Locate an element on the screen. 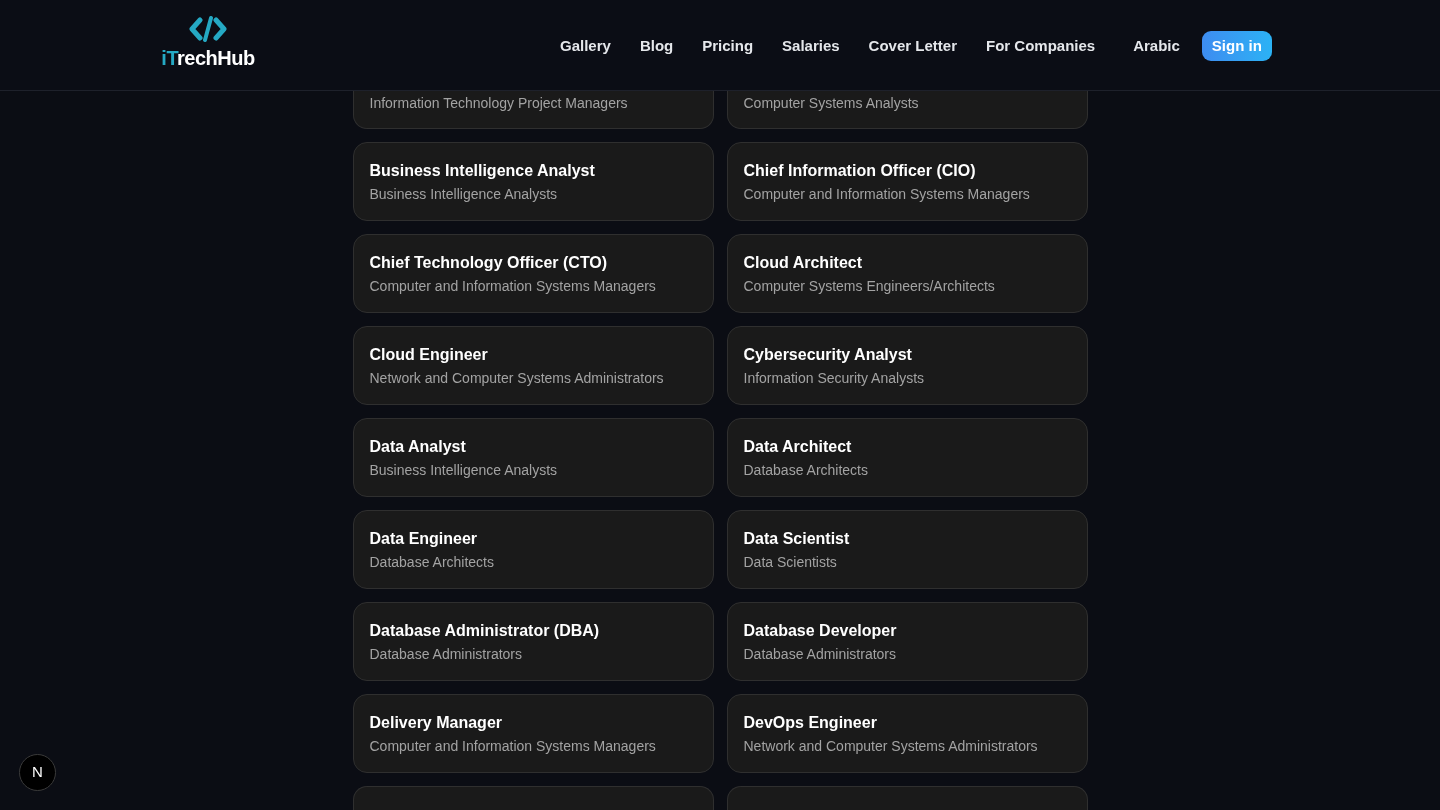 The width and height of the screenshot is (1440, 810). logo-text: iTrechHub is located at coordinates (208, 58).